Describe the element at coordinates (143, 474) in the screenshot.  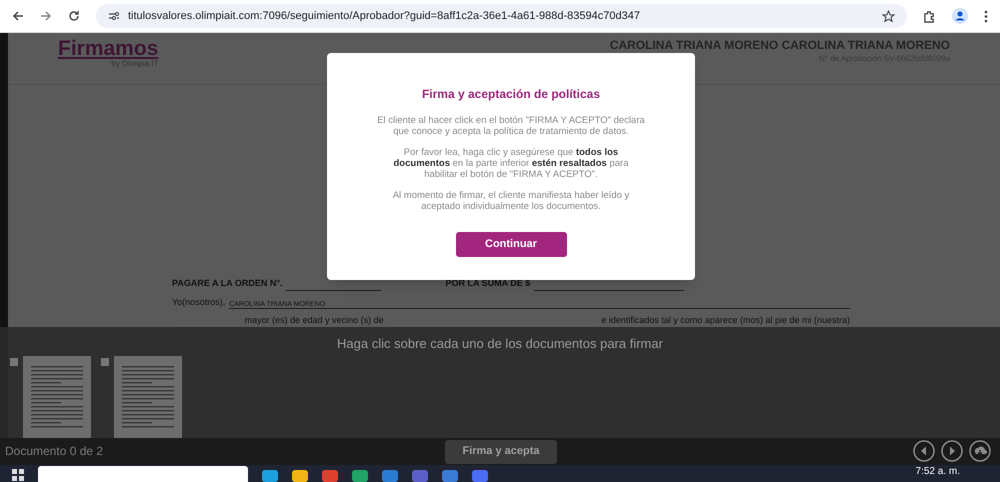
I see `taskbar-search-field` at that location.